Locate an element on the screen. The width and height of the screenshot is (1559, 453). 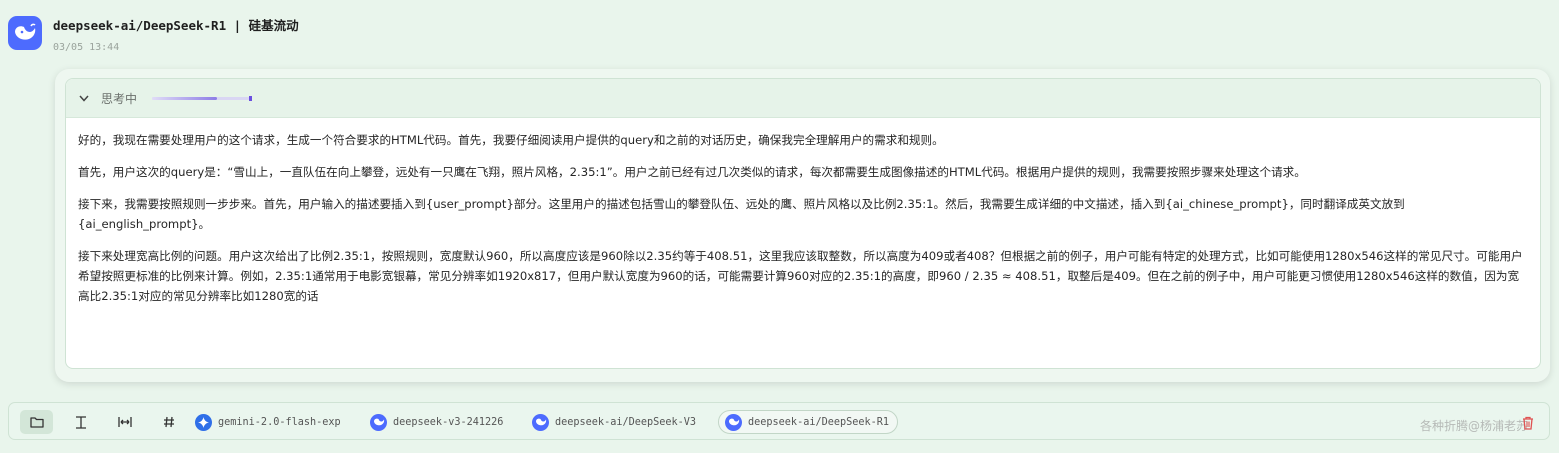
folder-icon is located at coordinates (36, 422).